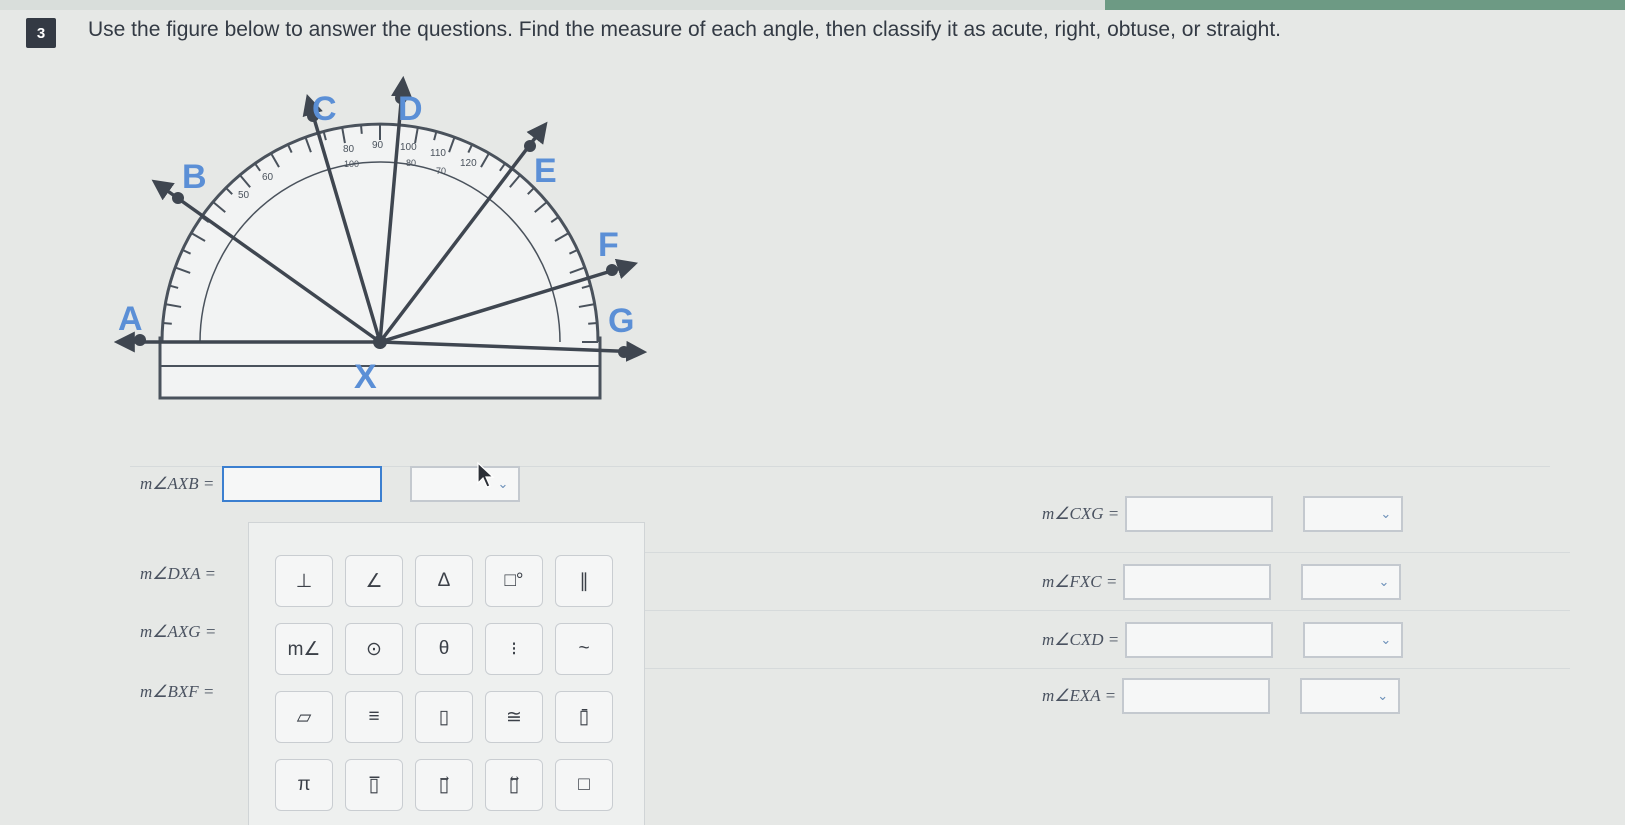  Describe the element at coordinates (1196, 696) in the screenshot. I see `answer-input-exa` at that location.